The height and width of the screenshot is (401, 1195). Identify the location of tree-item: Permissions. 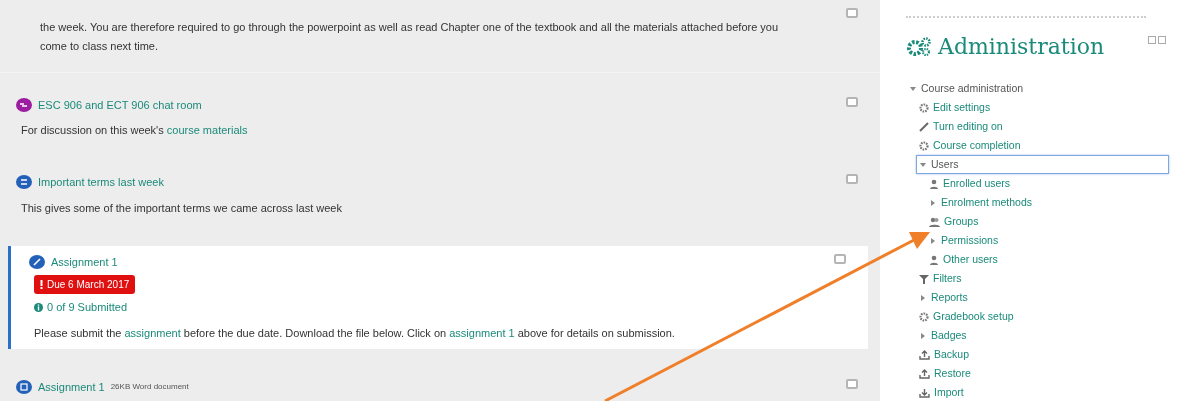
(964, 240).